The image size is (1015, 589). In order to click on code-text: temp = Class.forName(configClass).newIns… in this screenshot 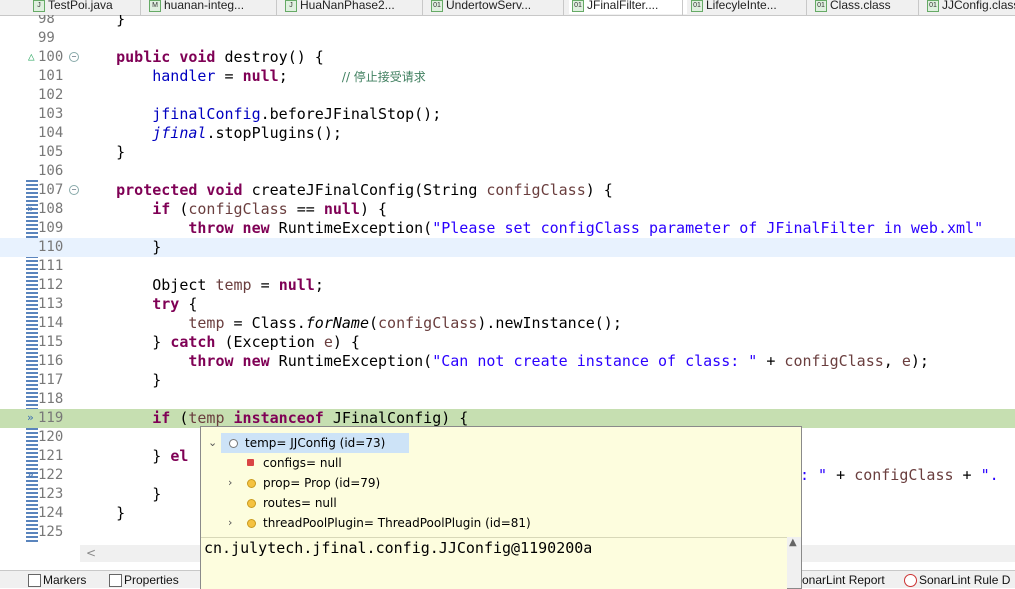, I will do `click(405, 323)`.